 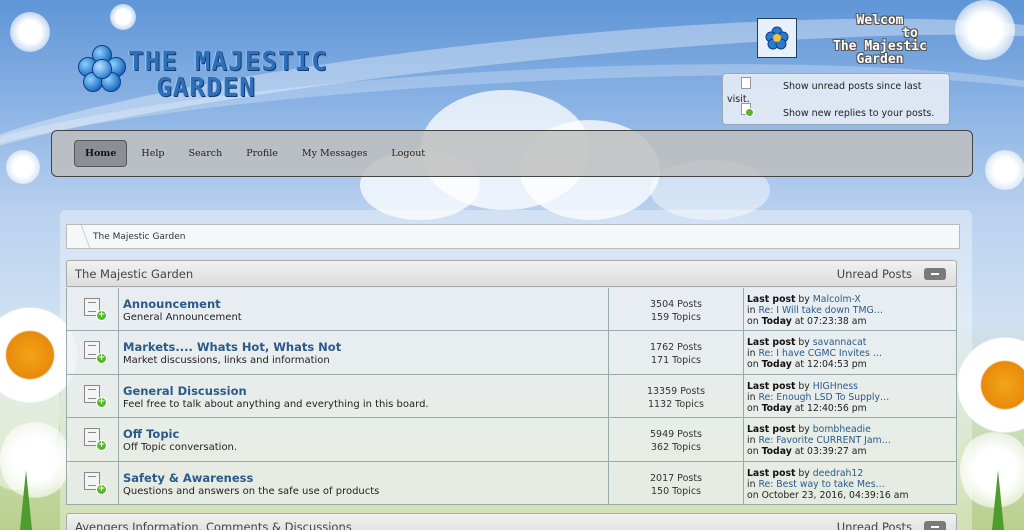 I want to click on flower-logo-icon, so click(x=102, y=69).